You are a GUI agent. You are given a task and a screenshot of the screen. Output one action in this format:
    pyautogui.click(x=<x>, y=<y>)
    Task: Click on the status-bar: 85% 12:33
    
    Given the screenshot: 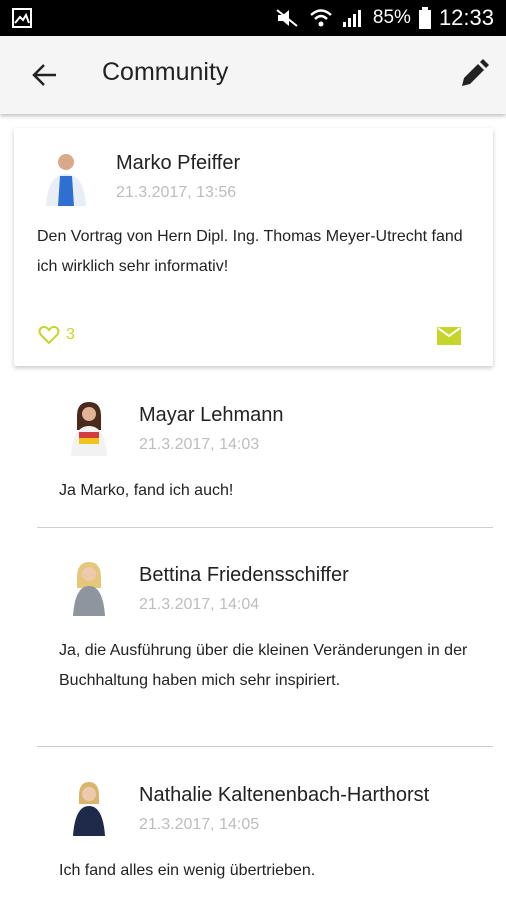 What is the action you would take?
    pyautogui.click(x=253, y=18)
    